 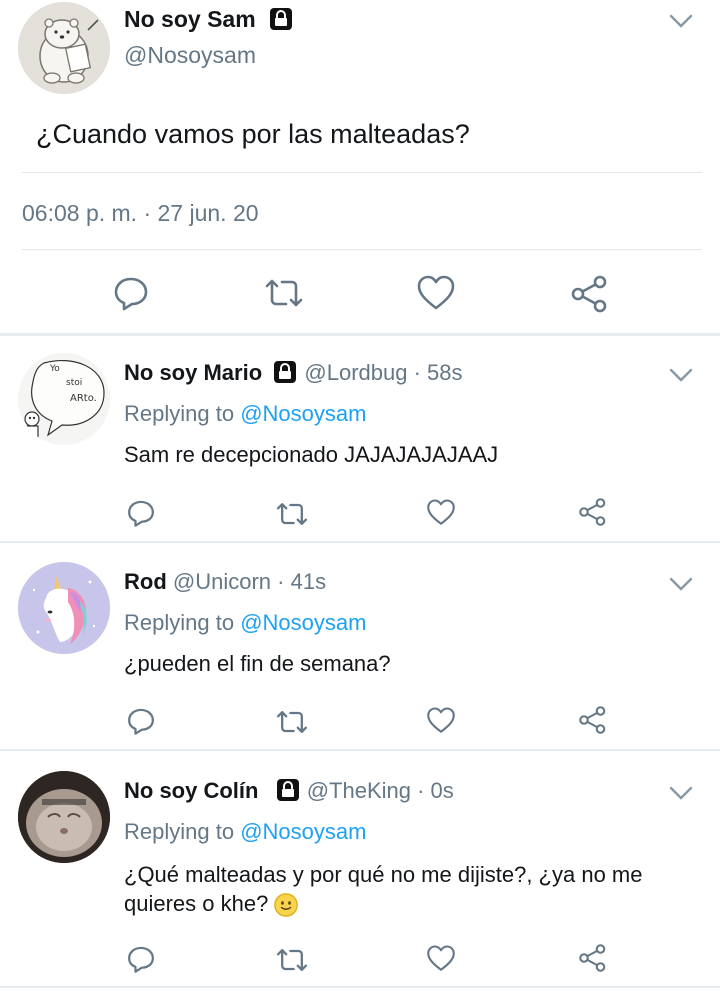 I want to click on author-name: No soy Colín, so click(x=191, y=790).